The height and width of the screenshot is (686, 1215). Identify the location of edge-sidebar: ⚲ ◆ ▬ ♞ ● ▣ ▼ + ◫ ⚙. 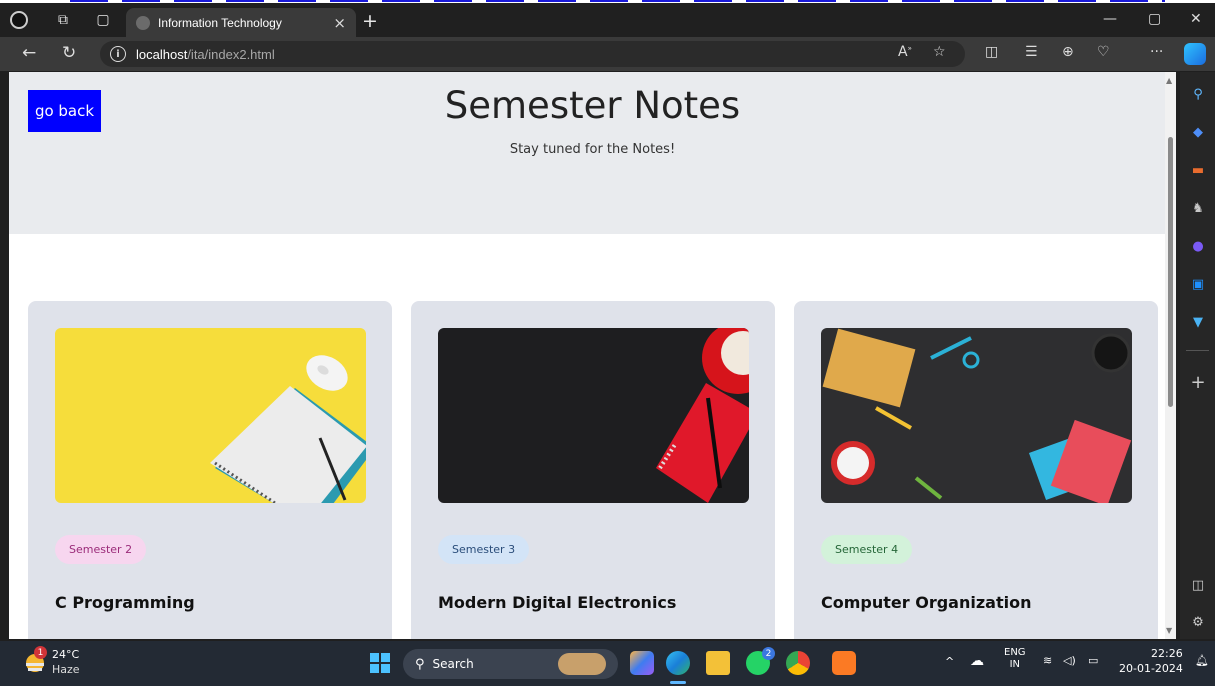
(1197, 355).